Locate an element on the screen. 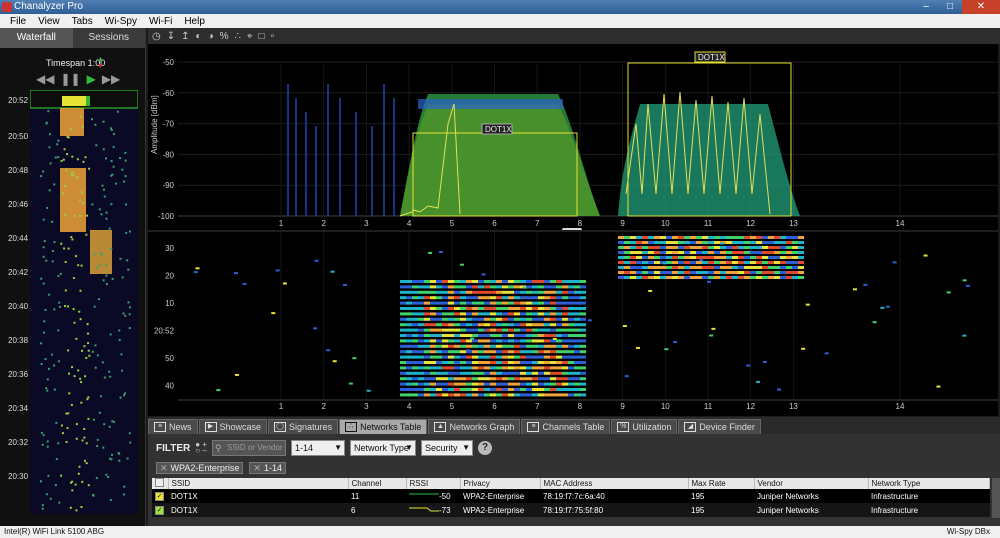 Image resolution: width=1000 pixels, height=538 pixels. menu-wi-fi: Wi-Fi is located at coordinates (160, 21).